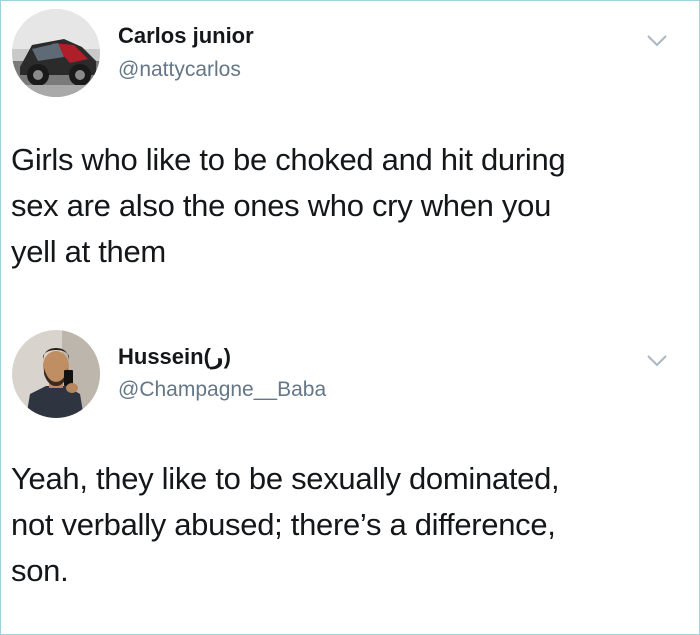 This screenshot has height=635, width=700. I want to click on author-handle: @nattycarlos, so click(179, 70).